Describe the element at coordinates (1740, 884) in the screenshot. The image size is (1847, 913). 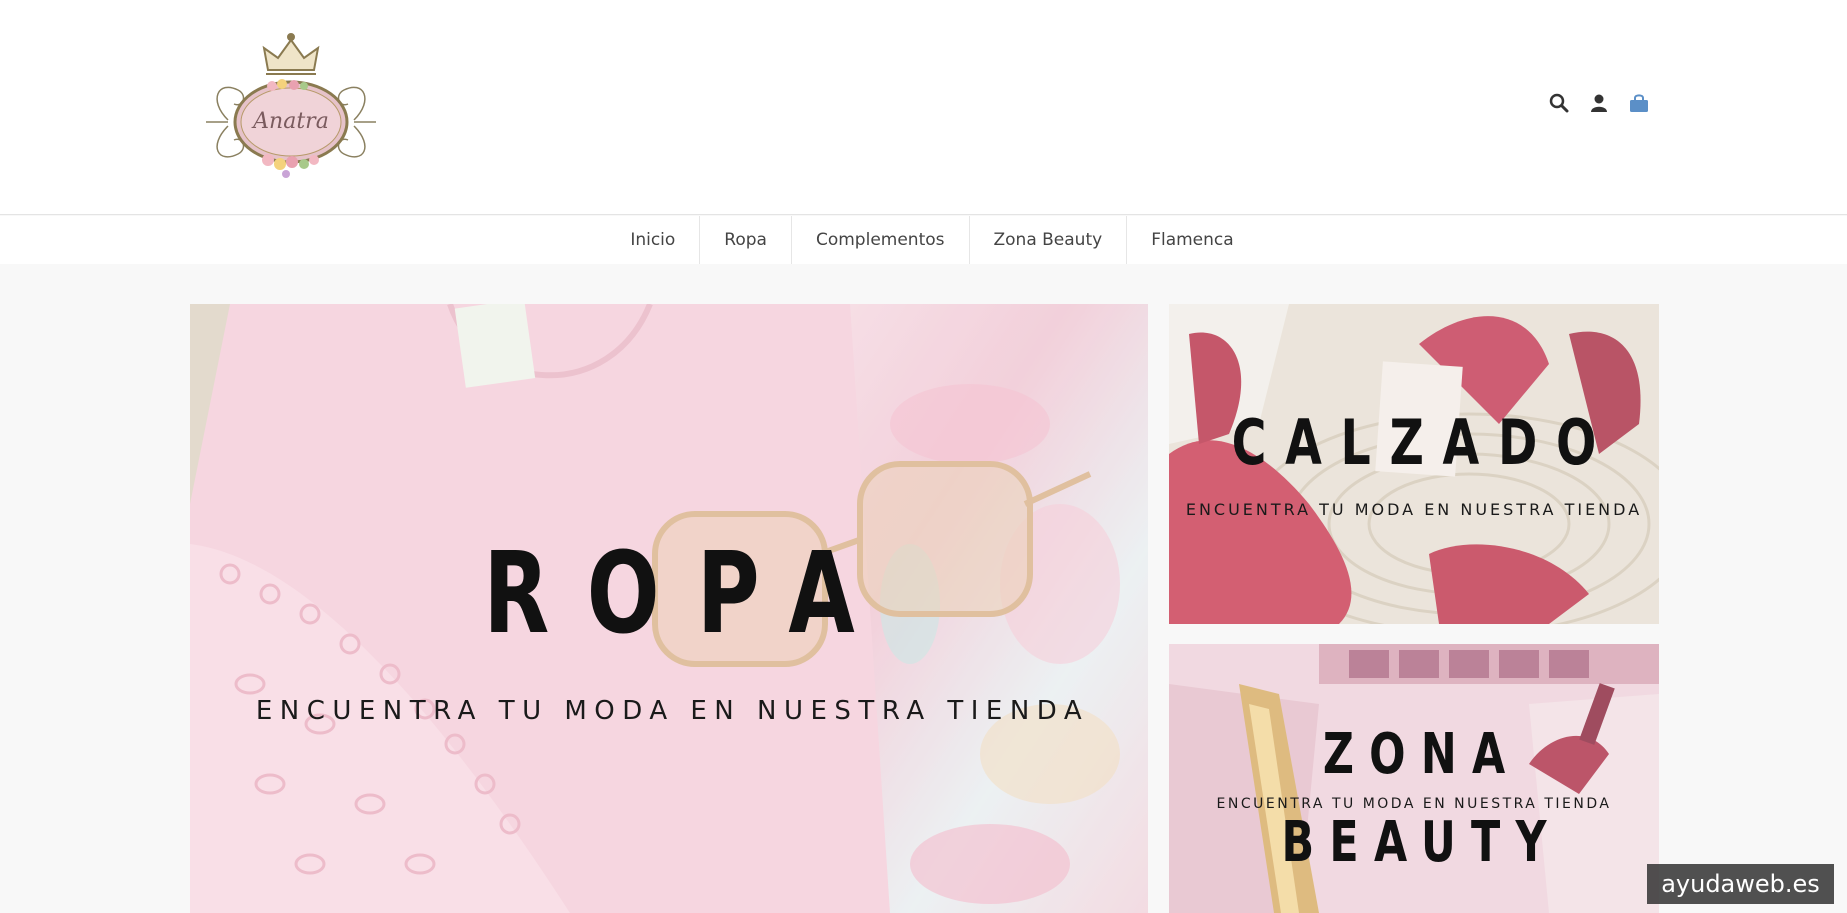
I see `watermark: ayudaweb.es` at that location.